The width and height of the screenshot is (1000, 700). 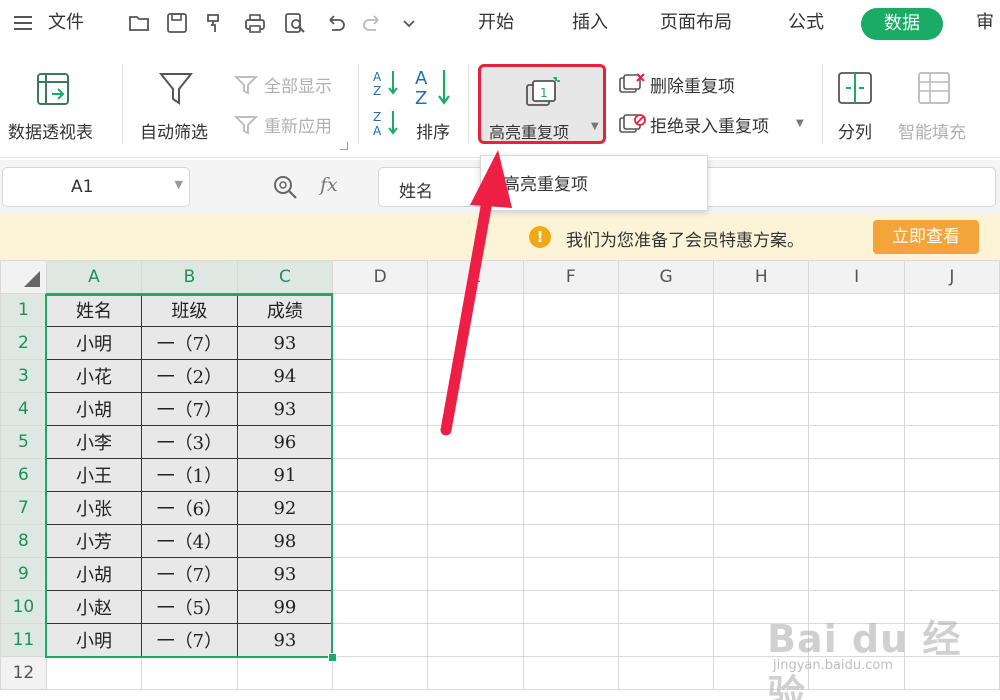 What do you see at coordinates (94, 343) in the screenshot?
I see `data-cell: 小明` at bounding box center [94, 343].